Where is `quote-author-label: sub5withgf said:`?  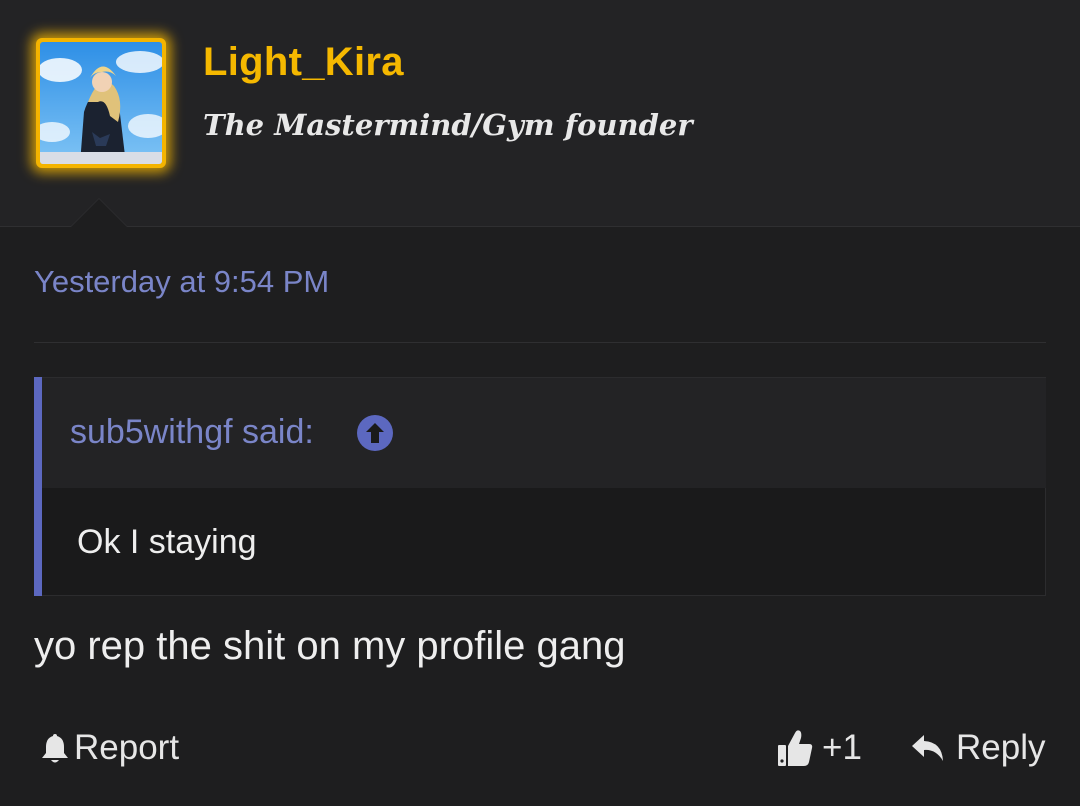
quote-author-label: sub5withgf said: is located at coordinates (192, 432).